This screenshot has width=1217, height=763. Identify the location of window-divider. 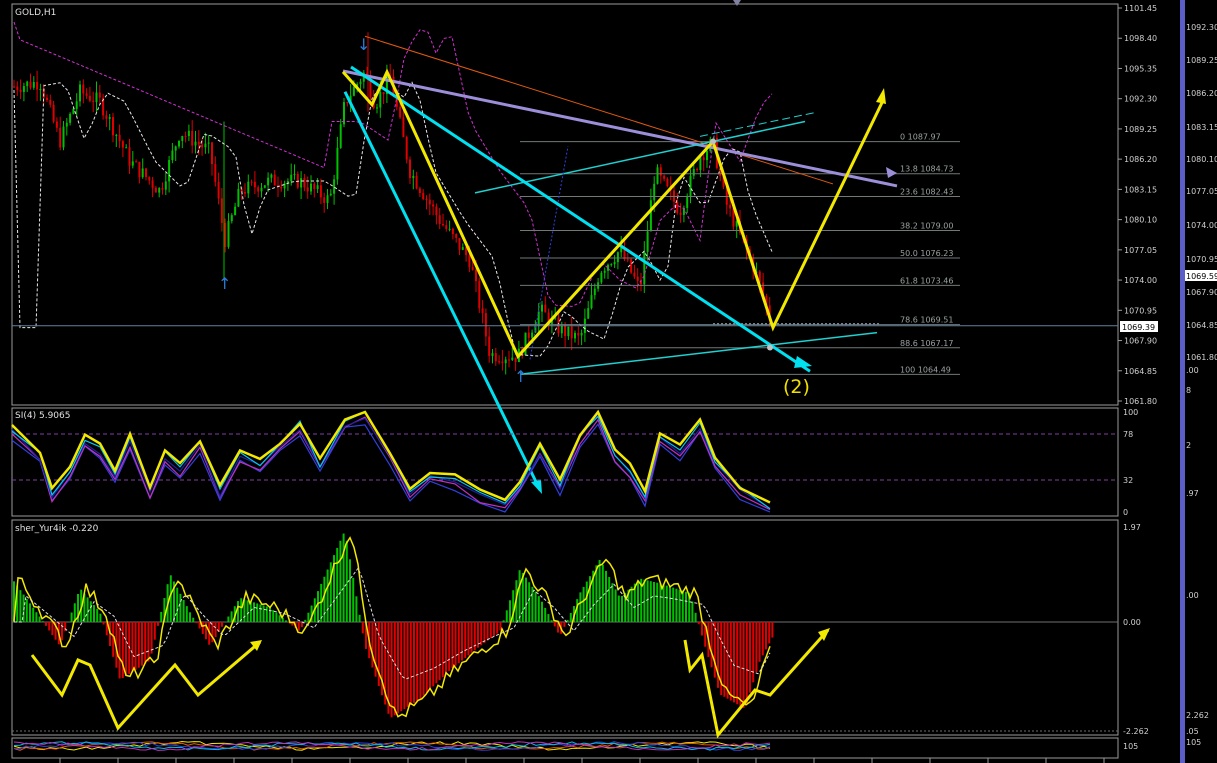
(1182, 381).